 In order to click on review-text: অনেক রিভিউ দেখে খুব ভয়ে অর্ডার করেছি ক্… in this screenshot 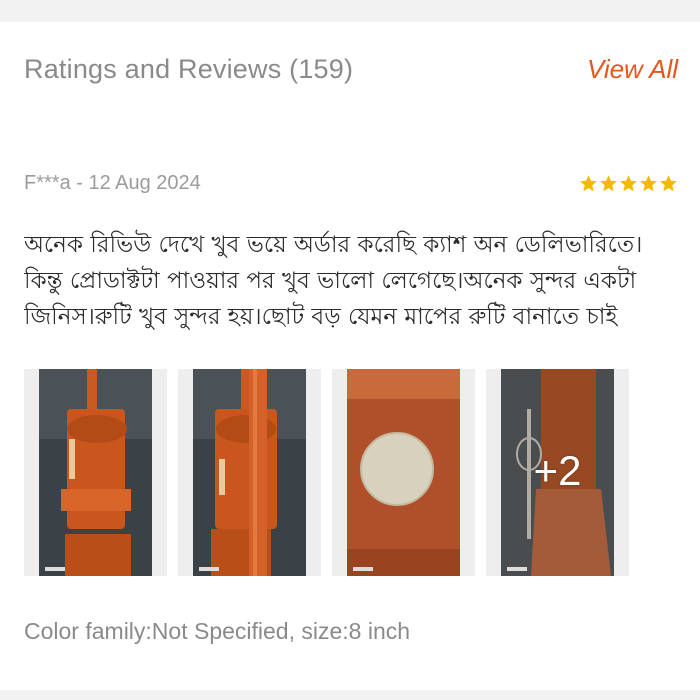, I will do `click(354, 281)`.